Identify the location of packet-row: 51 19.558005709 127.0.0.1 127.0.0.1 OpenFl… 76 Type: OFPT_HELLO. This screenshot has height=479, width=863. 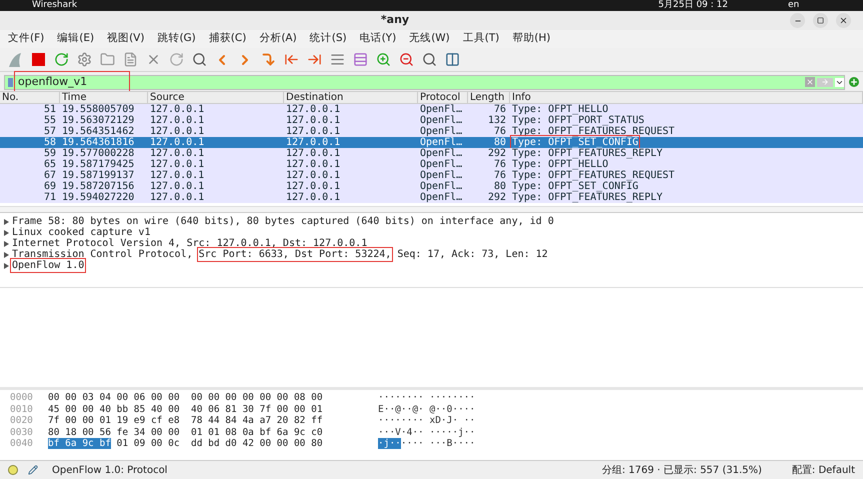
(431, 109).